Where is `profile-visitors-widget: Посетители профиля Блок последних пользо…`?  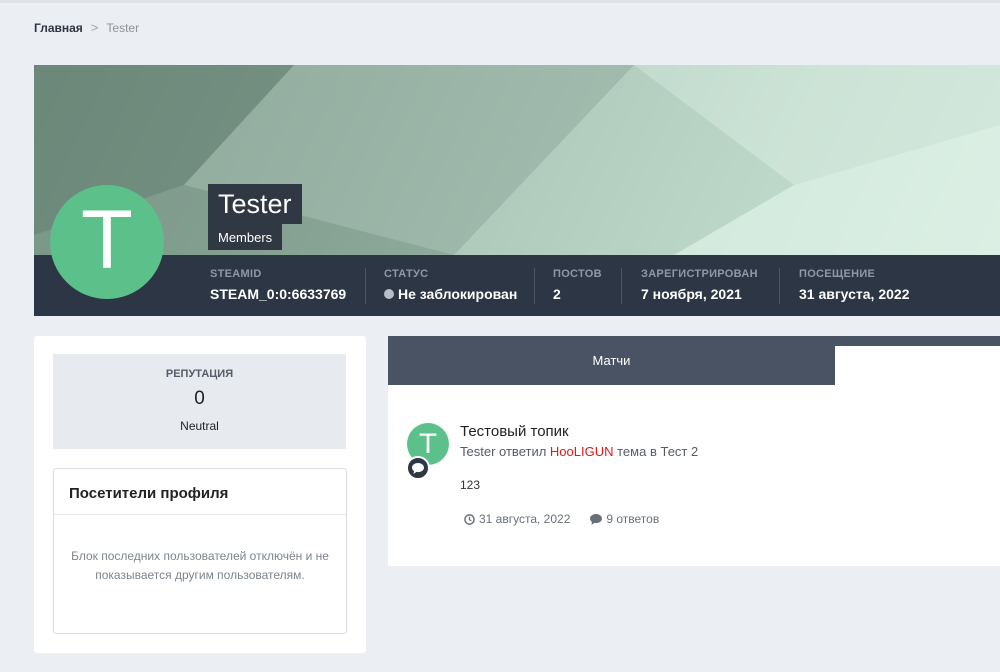 profile-visitors-widget: Посетители профиля Блок последних пользо… is located at coordinates (200, 551).